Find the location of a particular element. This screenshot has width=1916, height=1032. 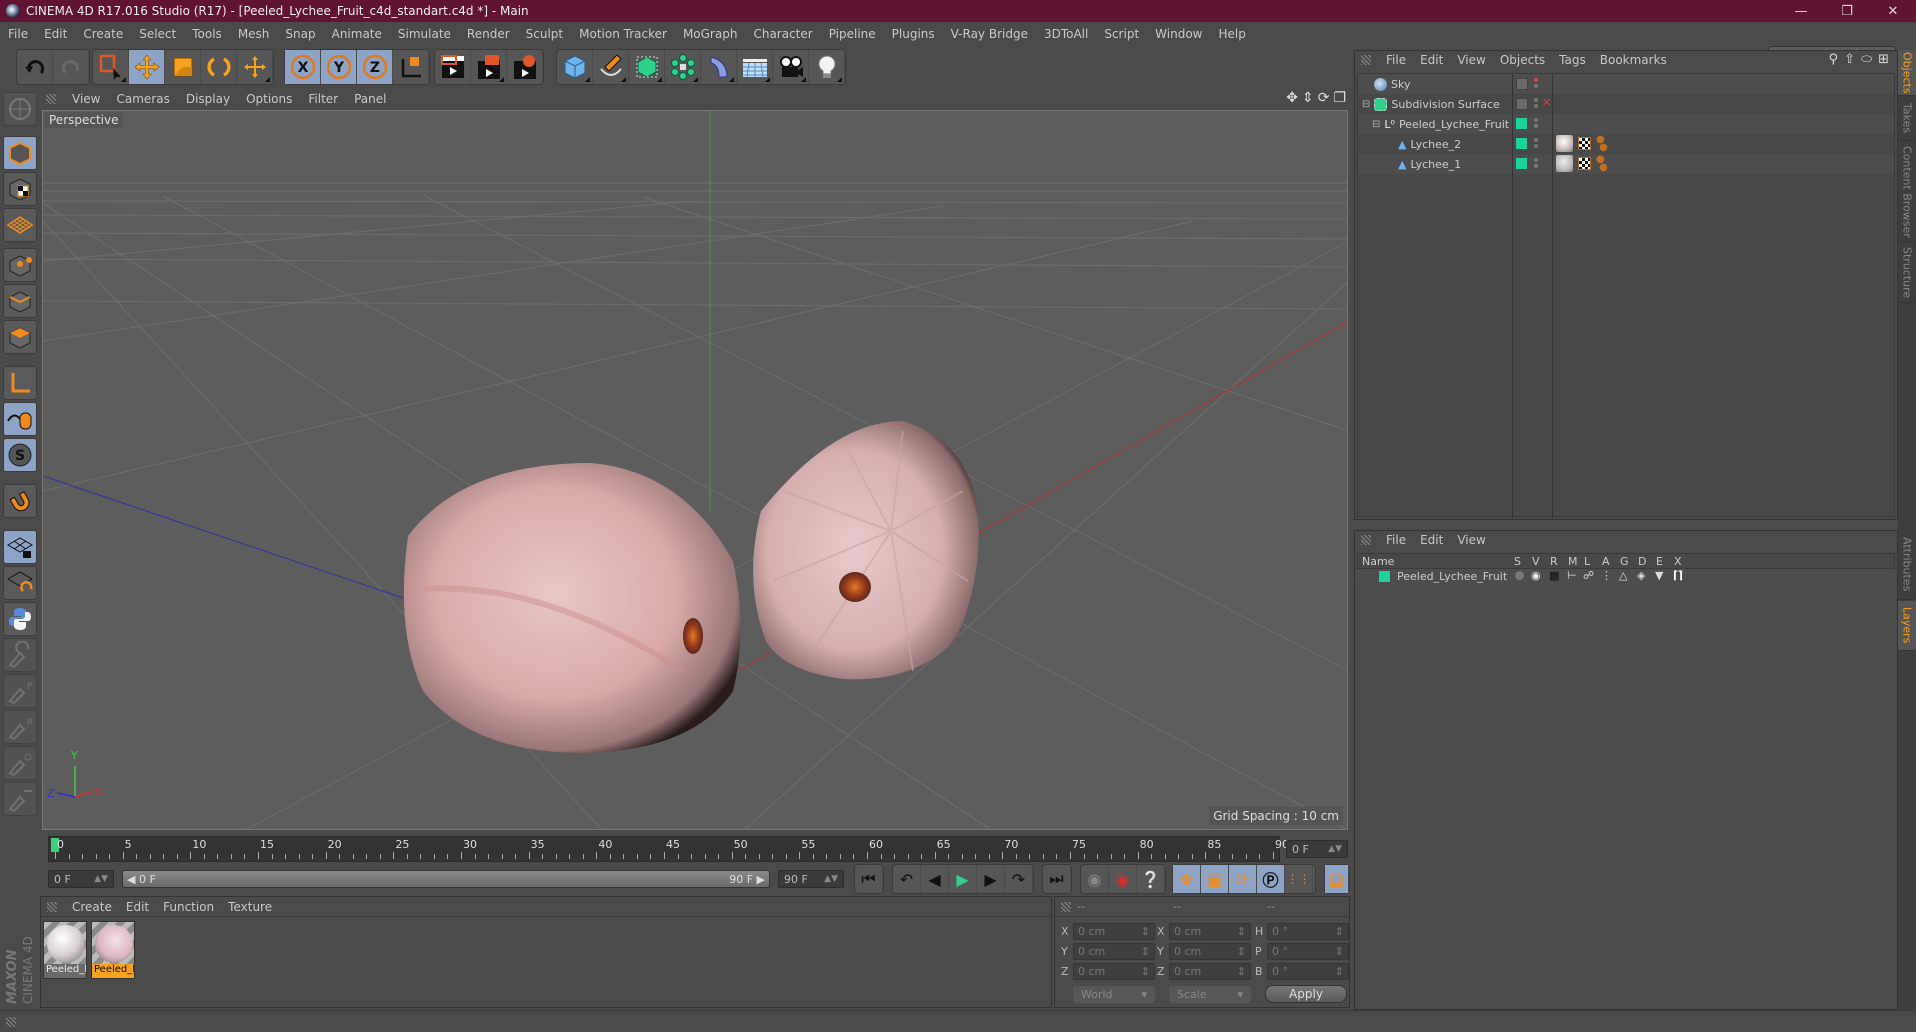

workplane-mode-button is located at coordinates (20, 225).